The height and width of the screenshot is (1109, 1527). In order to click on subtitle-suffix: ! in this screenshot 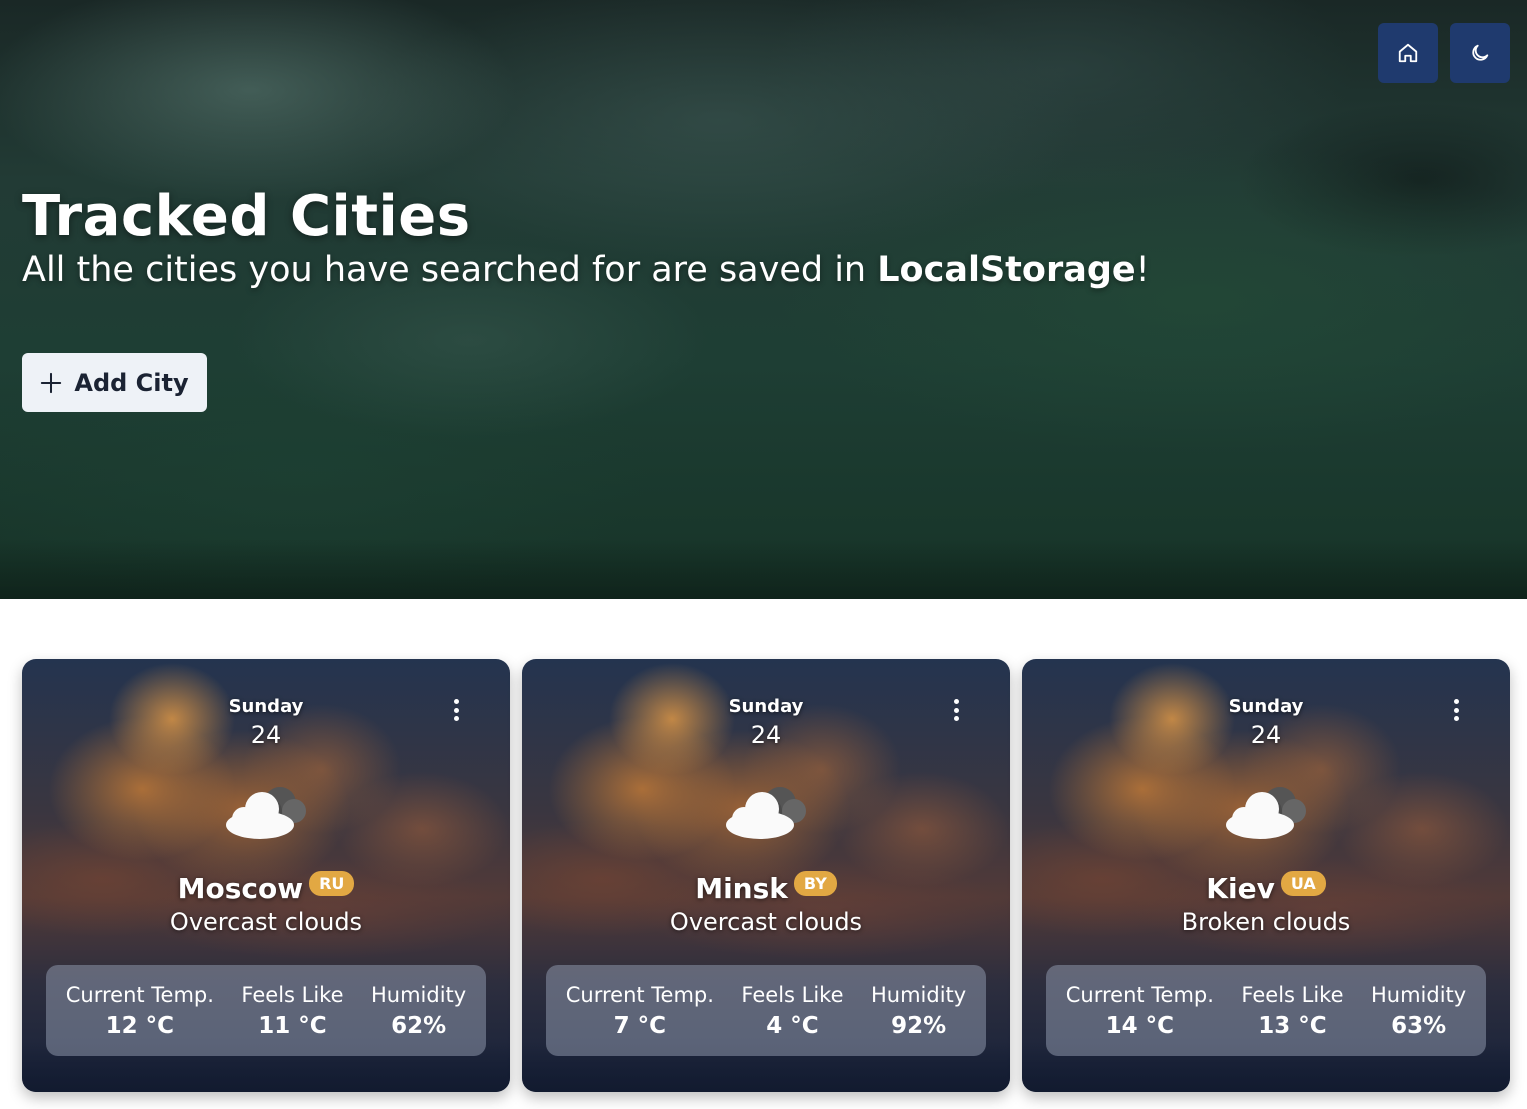, I will do `click(1142, 270)`.